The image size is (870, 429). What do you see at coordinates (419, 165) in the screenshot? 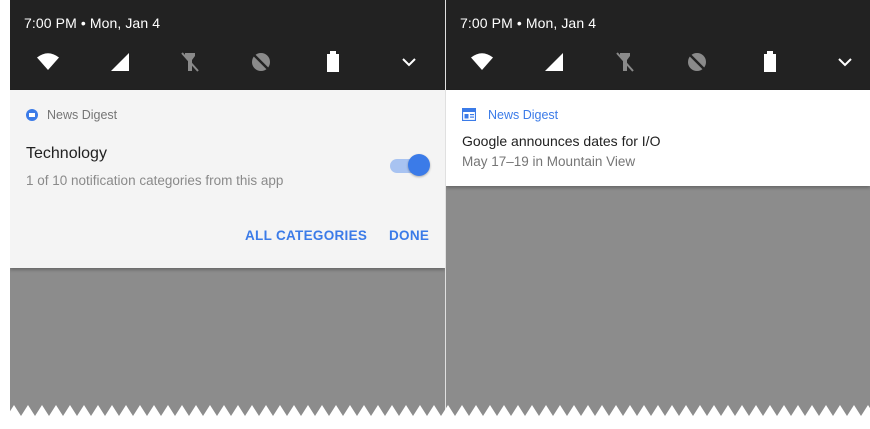
I see `toggle-thumb` at bounding box center [419, 165].